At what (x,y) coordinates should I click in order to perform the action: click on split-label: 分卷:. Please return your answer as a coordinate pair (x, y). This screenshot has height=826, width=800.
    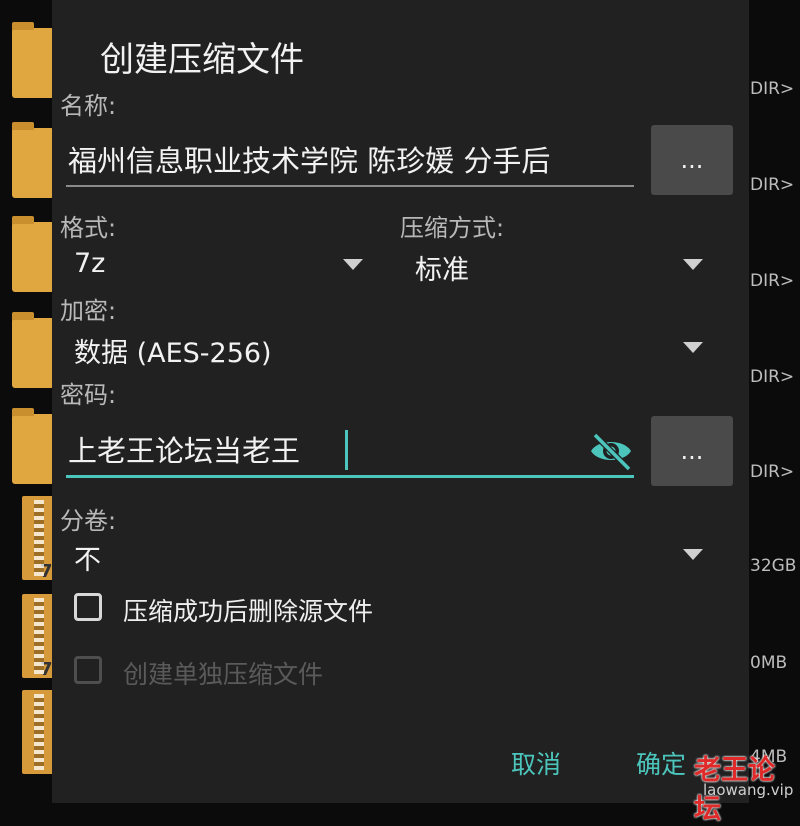
    Looking at the image, I should click on (88, 521).